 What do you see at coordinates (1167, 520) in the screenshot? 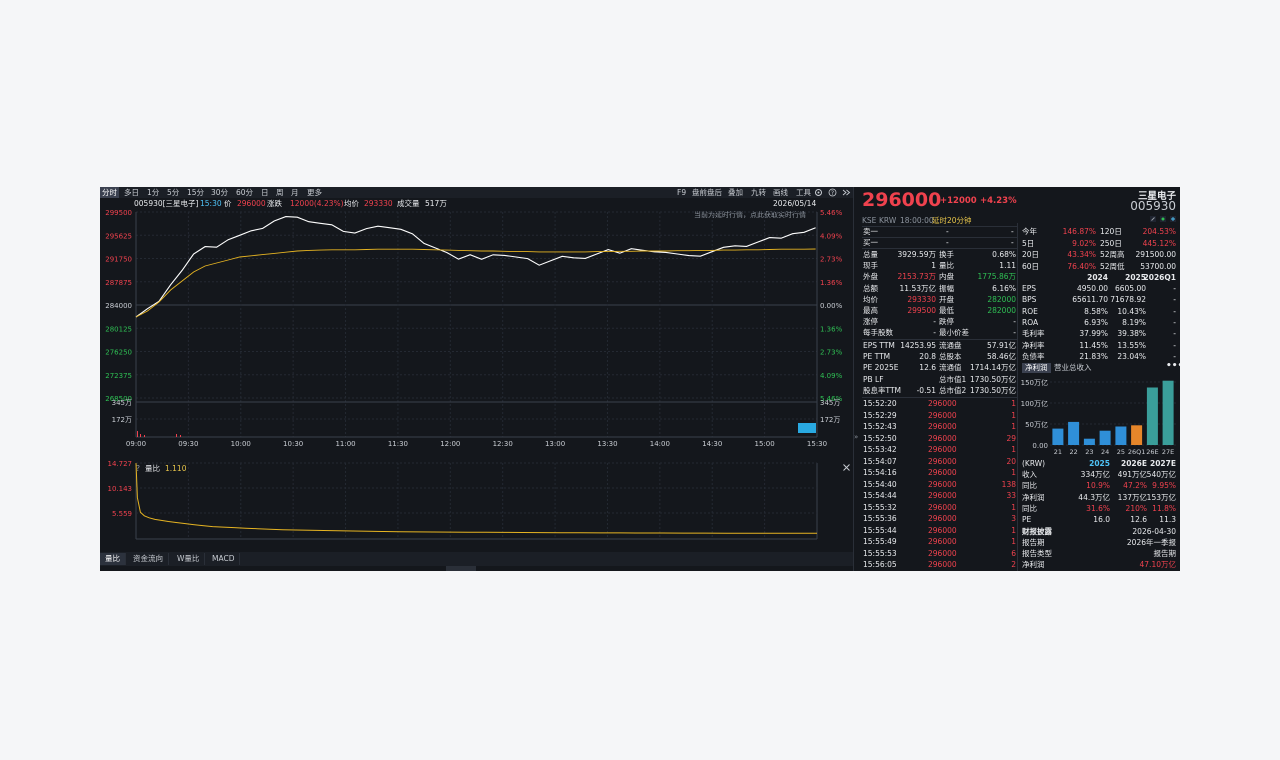
I see `forecast-value: 11.3` at bounding box center [1167, 520].